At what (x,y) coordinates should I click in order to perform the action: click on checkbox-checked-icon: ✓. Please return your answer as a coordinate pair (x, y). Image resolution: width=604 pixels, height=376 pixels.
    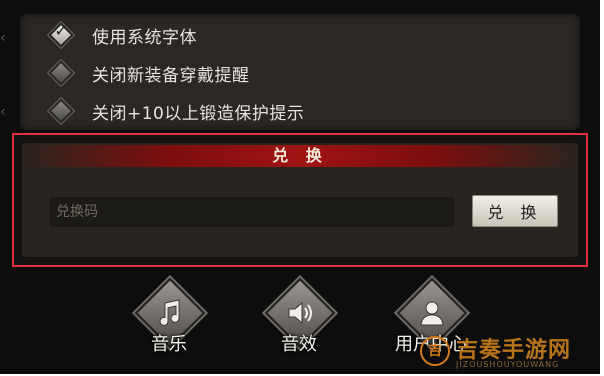
    Looking at the image, I should click on (61, 34).